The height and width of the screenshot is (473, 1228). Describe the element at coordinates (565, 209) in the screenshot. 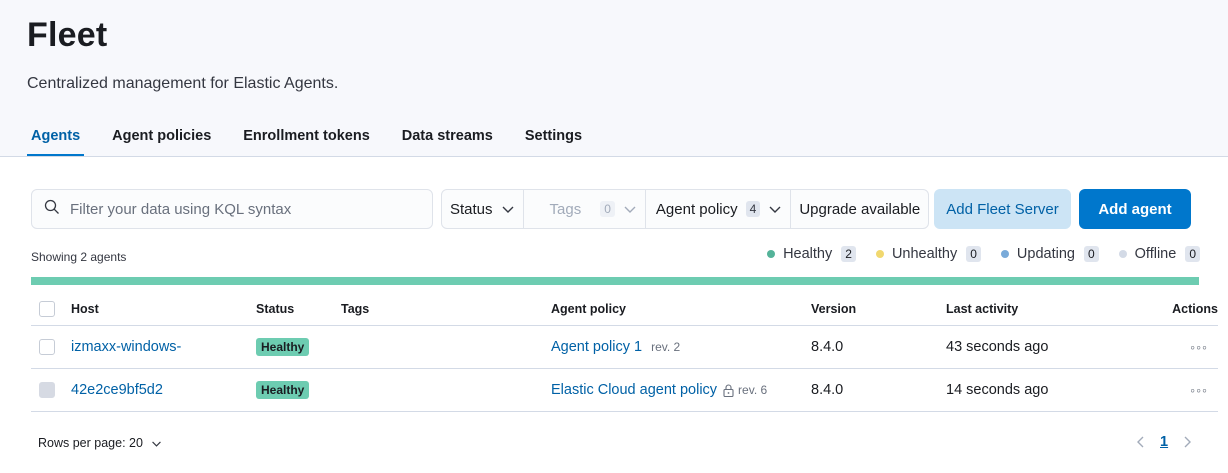

I see `tags-filter-label: Tags` at that location.